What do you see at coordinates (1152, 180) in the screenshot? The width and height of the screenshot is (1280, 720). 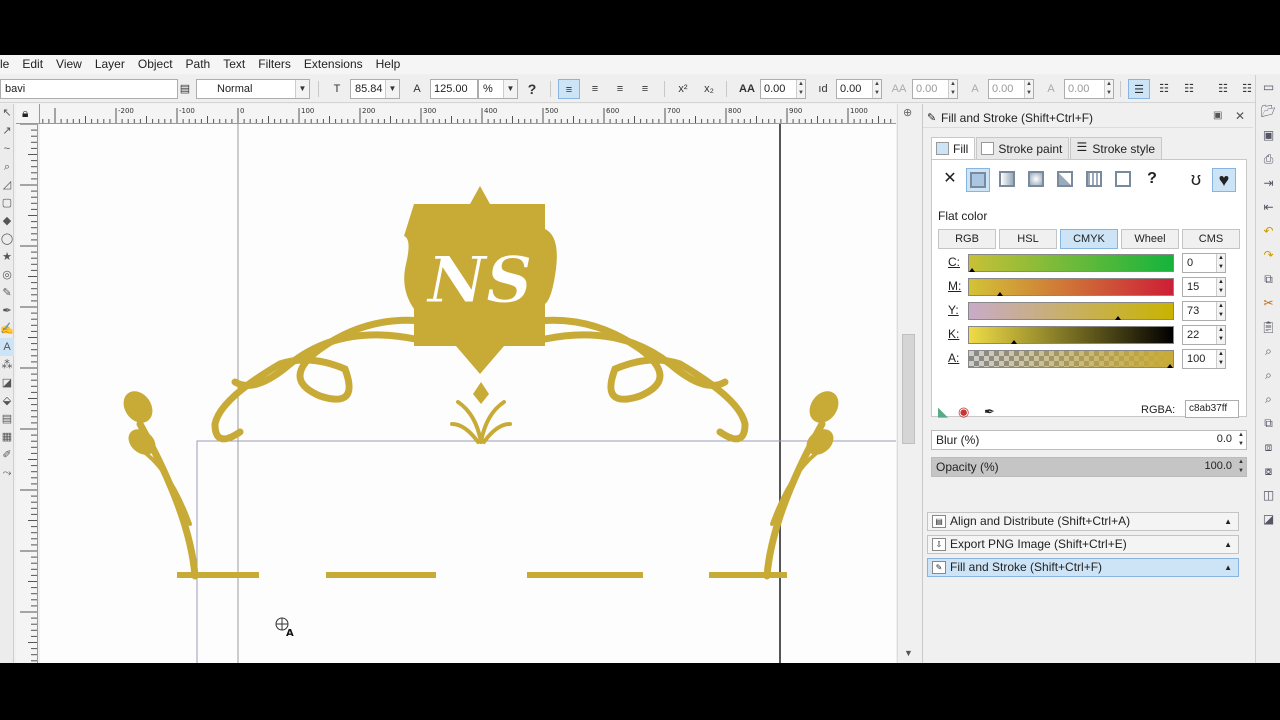 I see `unset-paint-icon: ?` at bounding box center [1152, 180].